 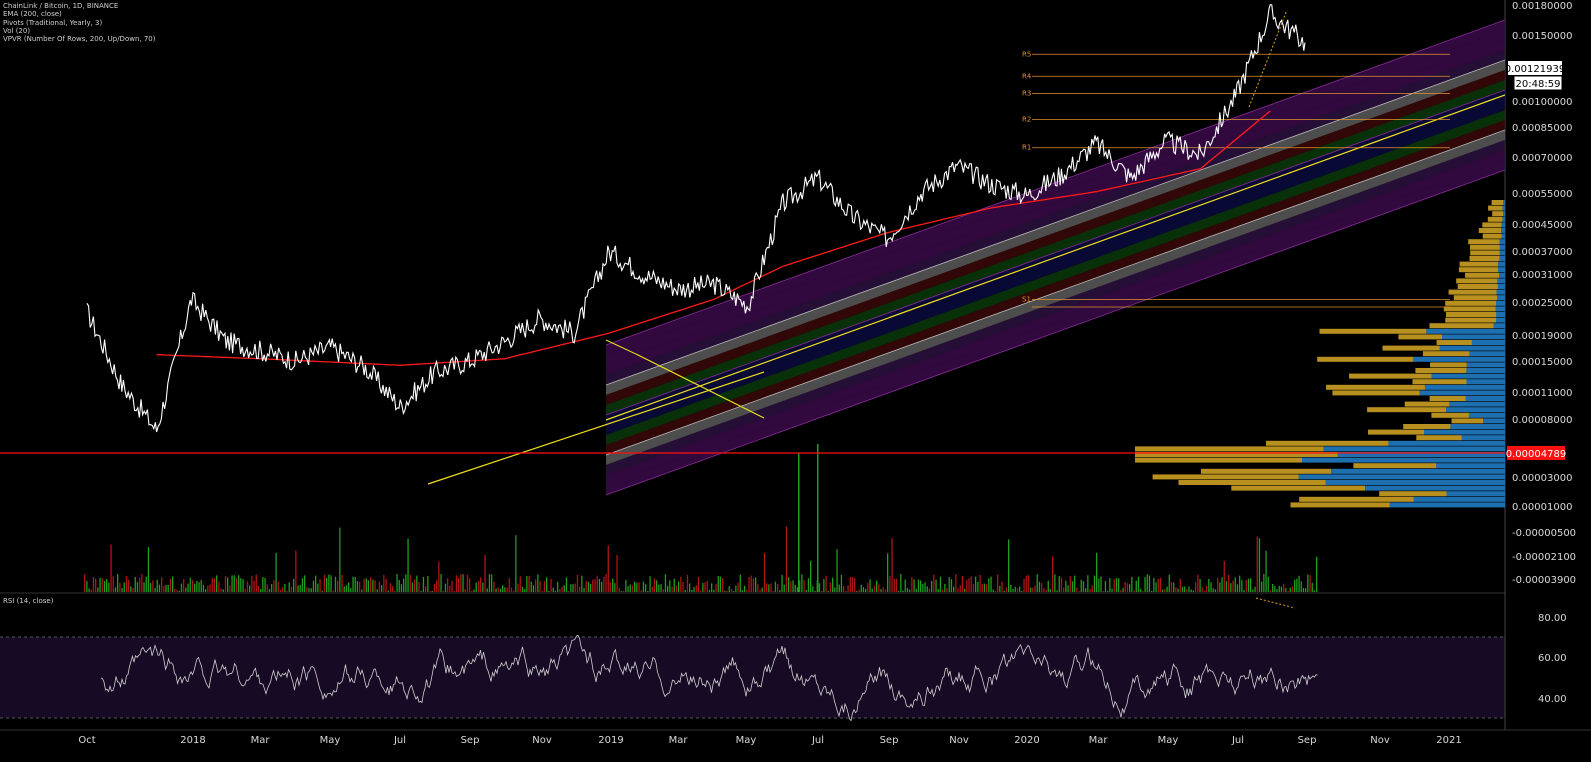 What do you see at coordinates (1552, 659) in the screenshot?
I see `rsi-axis: 80.00 60.00 40.00` at bounding box center [1552, 659].